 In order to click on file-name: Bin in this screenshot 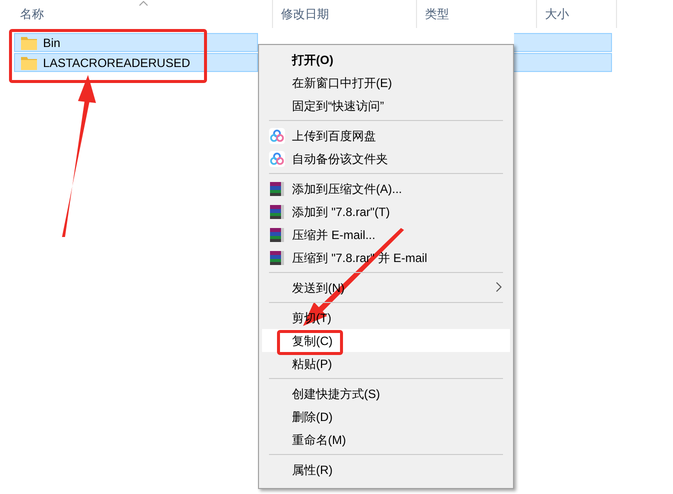, I will do `click(51, 43)`.